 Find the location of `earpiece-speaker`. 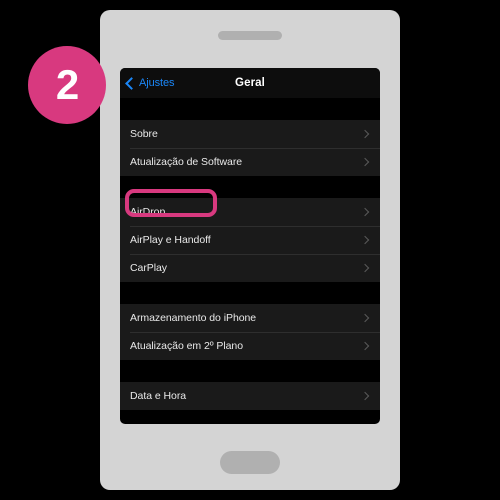

earpiece-speaker is located at coordinates (250, 35).